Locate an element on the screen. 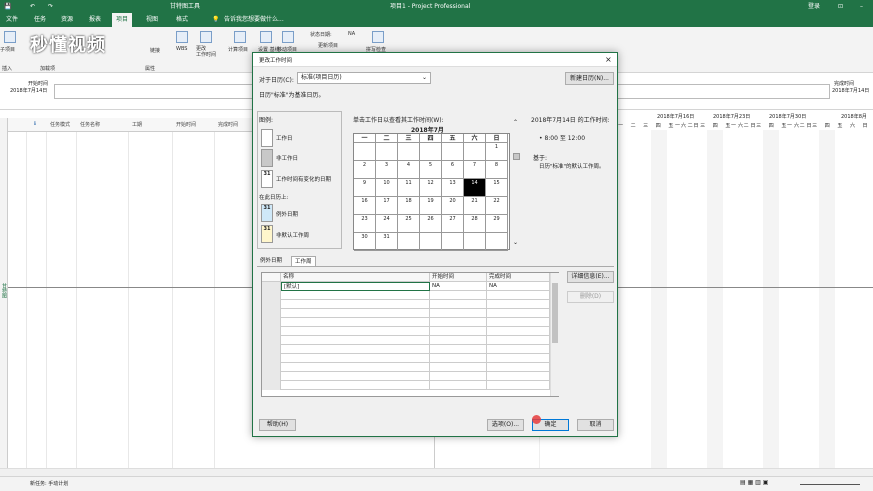 This screenshot has height=491, width=873. calendar-scroll-up-icon: ⌃ is located at coordinates (515, 122).